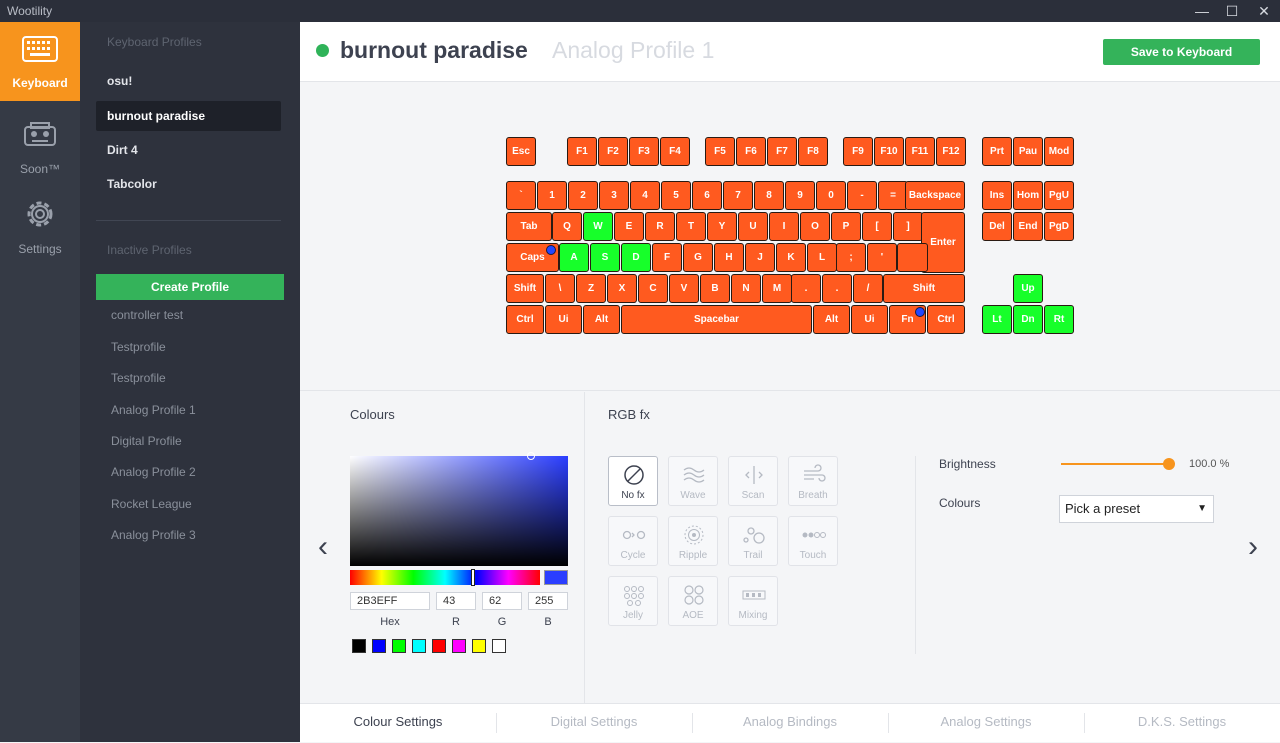 The width and height of the screenshot is (1280, 743). What do you see at coordinates (359, 646) in the screenshot?
I see `palette-swatch-black` at bounding box center [359, 646].